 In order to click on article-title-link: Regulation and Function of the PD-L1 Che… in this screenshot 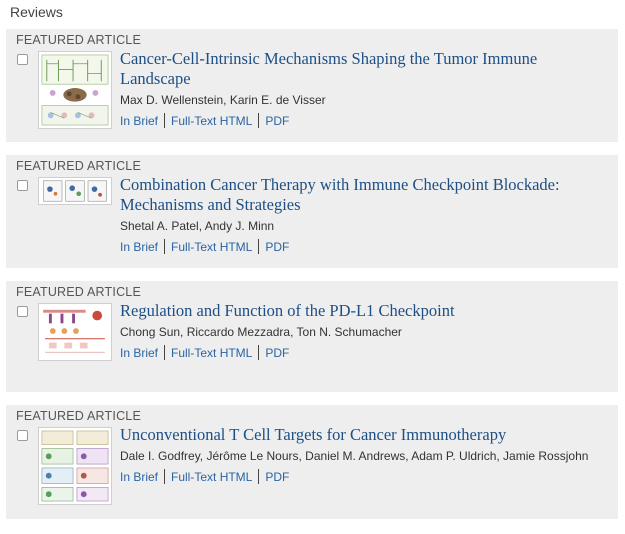, I will do `click(365, 311)`.